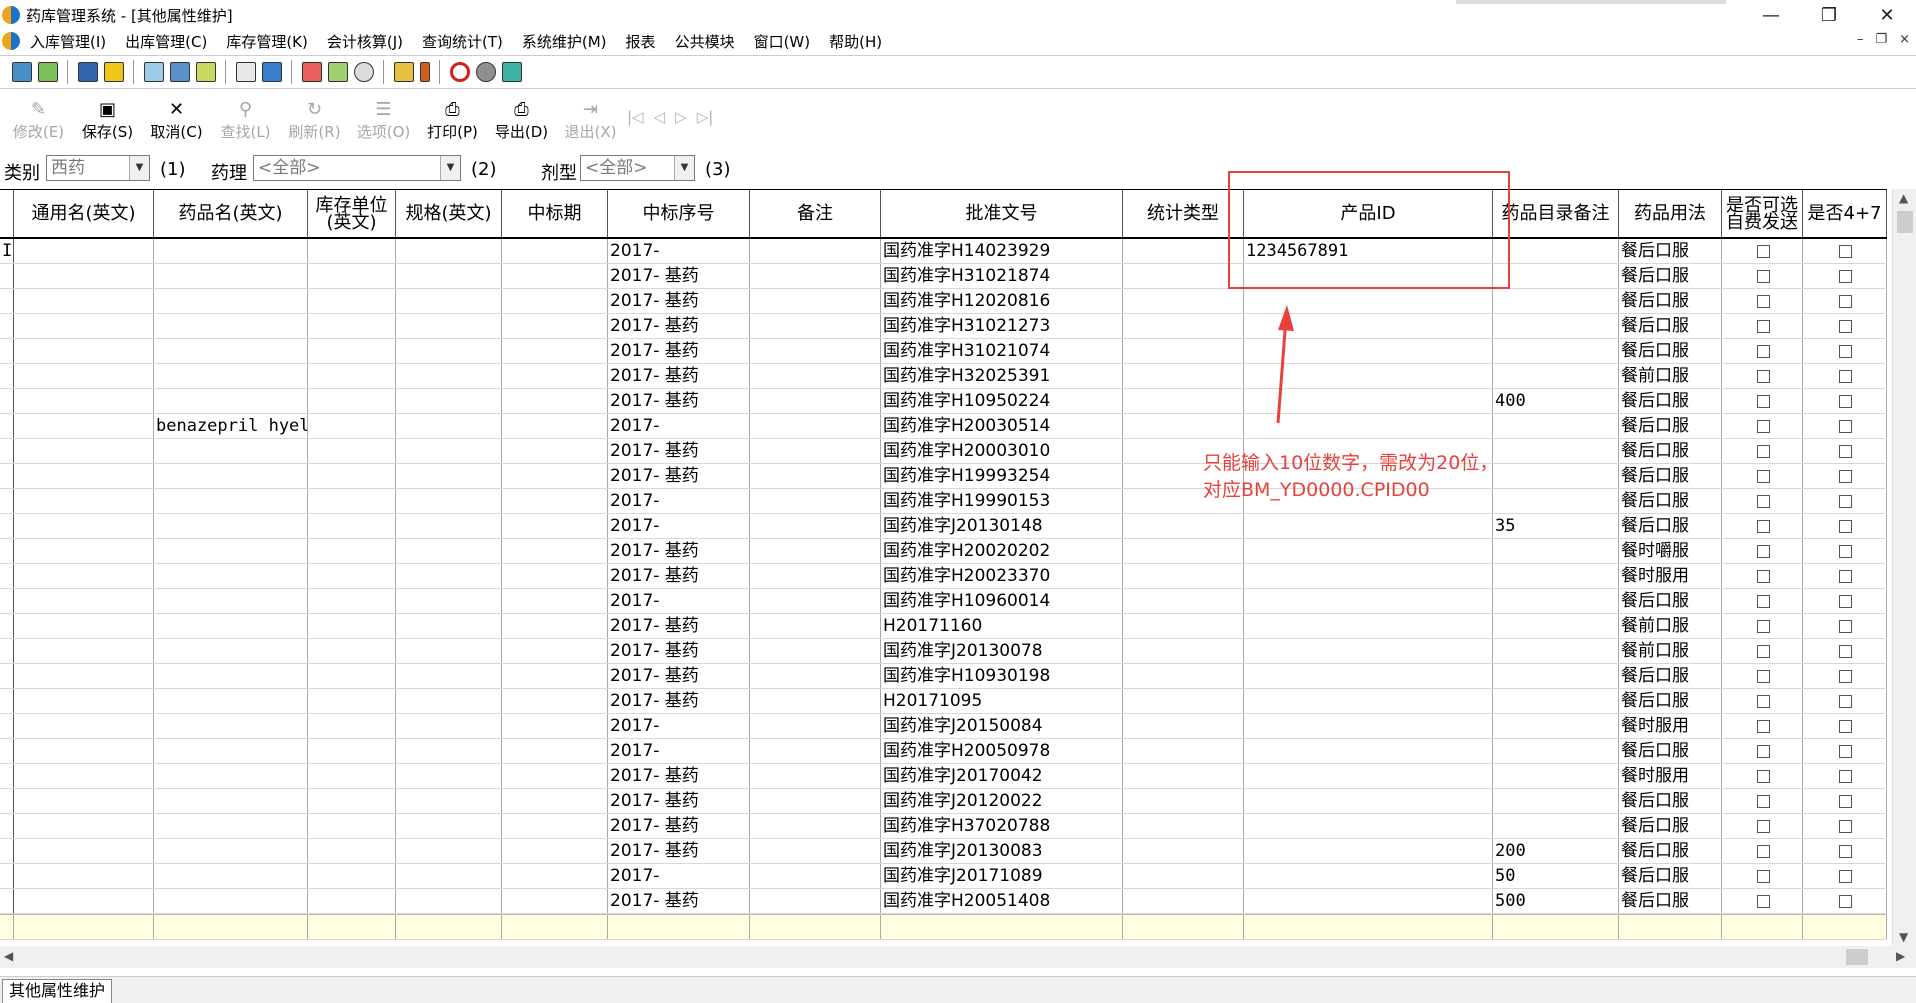 This screenshot has width=1916, height=1003. Describe the element at coordinates (635, 117) in the screenshot. I see `first-record-icon: |◁` at that location.